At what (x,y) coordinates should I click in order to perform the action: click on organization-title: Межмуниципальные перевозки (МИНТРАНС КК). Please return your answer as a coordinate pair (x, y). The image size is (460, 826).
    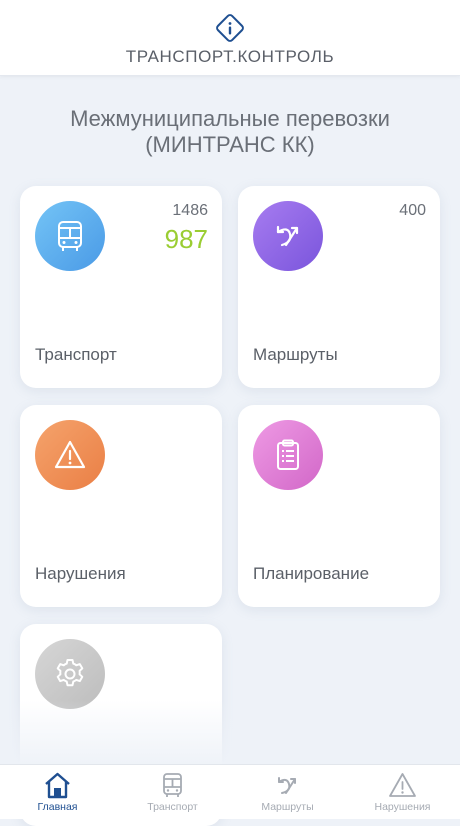
    Looking at the image, I should click on (230, 132).